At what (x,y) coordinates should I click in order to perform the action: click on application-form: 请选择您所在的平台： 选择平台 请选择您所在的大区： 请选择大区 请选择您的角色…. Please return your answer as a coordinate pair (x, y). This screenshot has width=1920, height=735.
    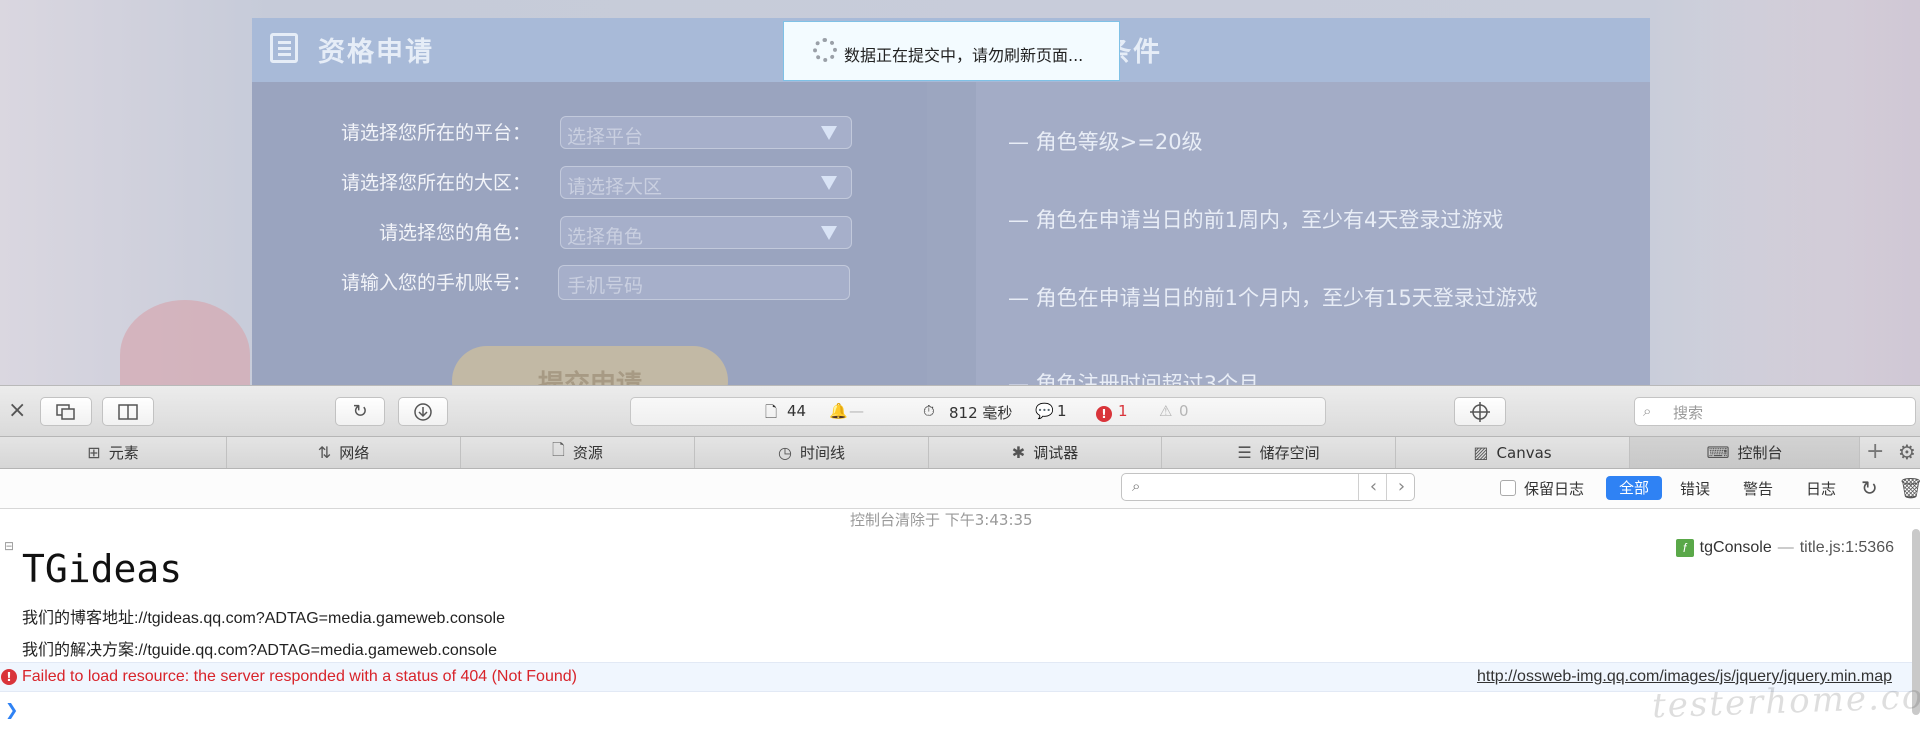
    Looking at the image, I should click on (589, 233).